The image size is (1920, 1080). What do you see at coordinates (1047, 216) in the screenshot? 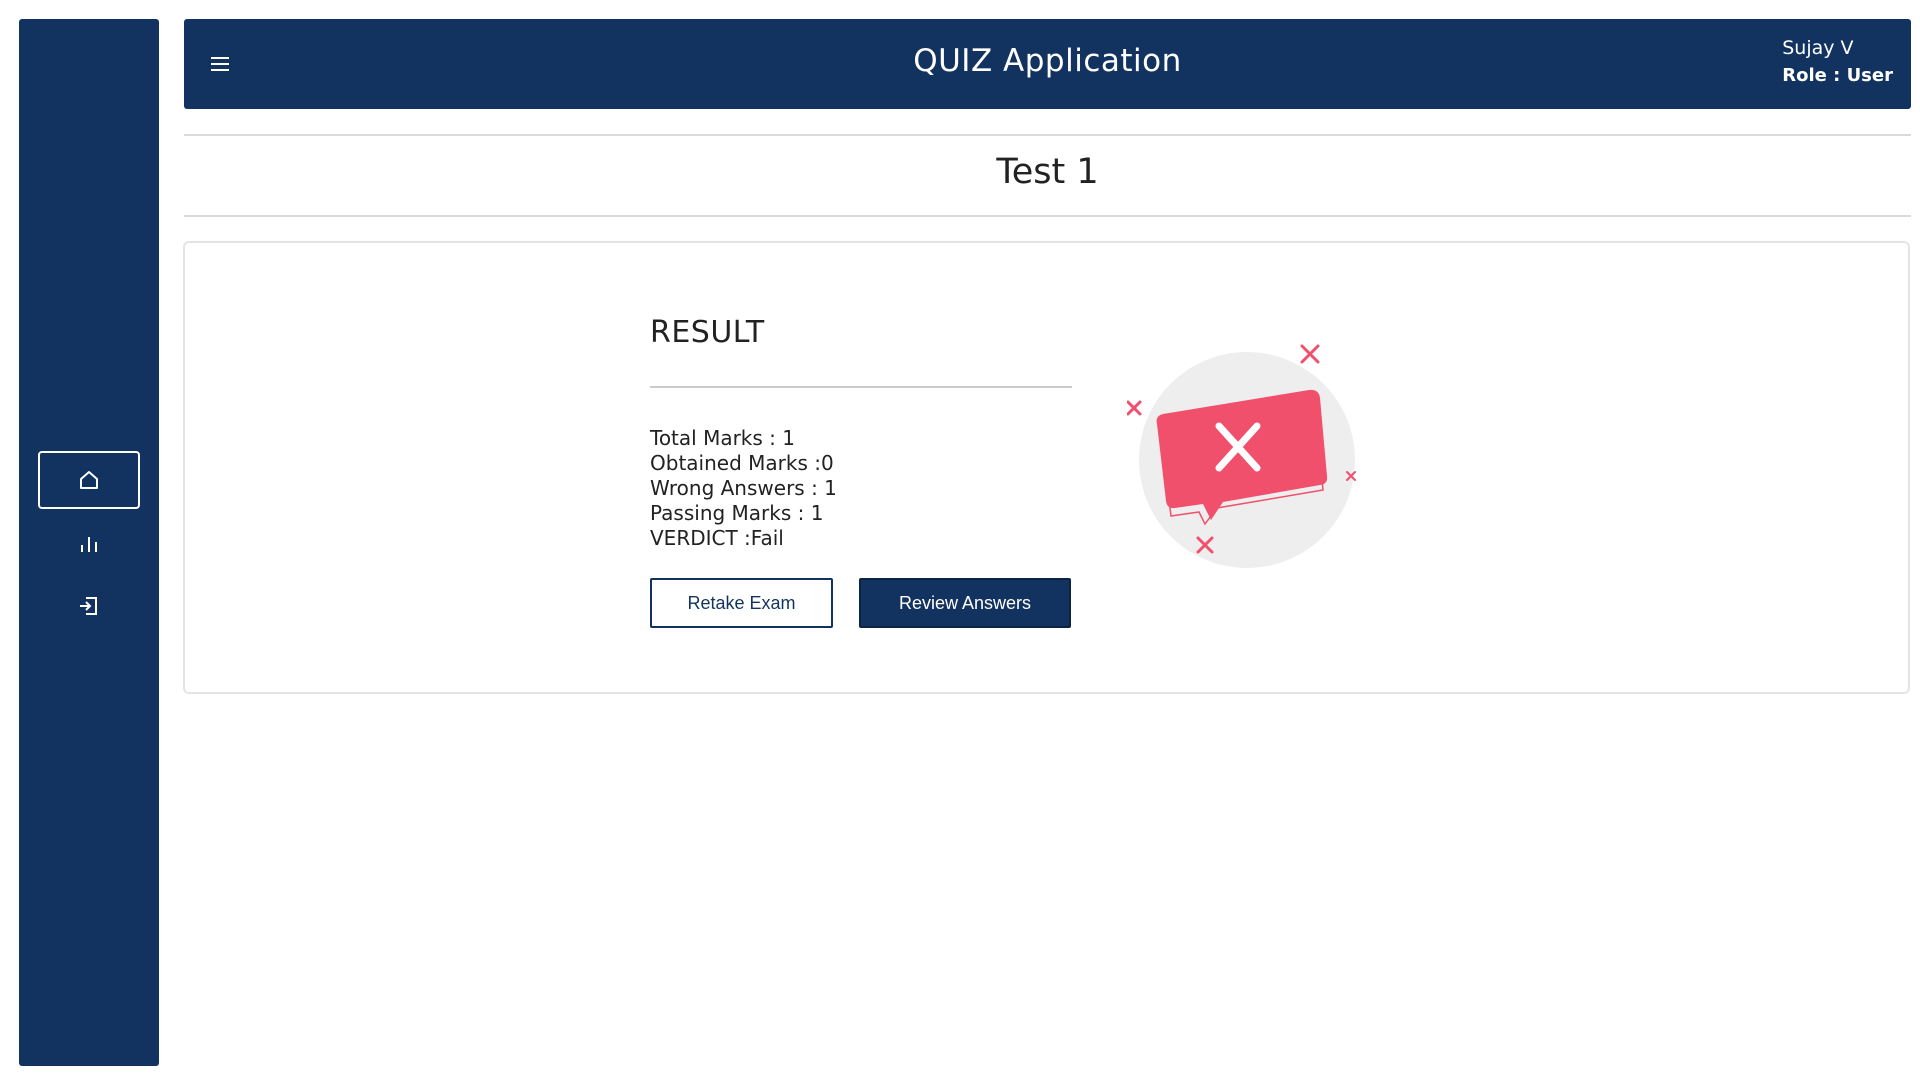
I see `title-bottom-divider` at bounding box center [1047, 216].